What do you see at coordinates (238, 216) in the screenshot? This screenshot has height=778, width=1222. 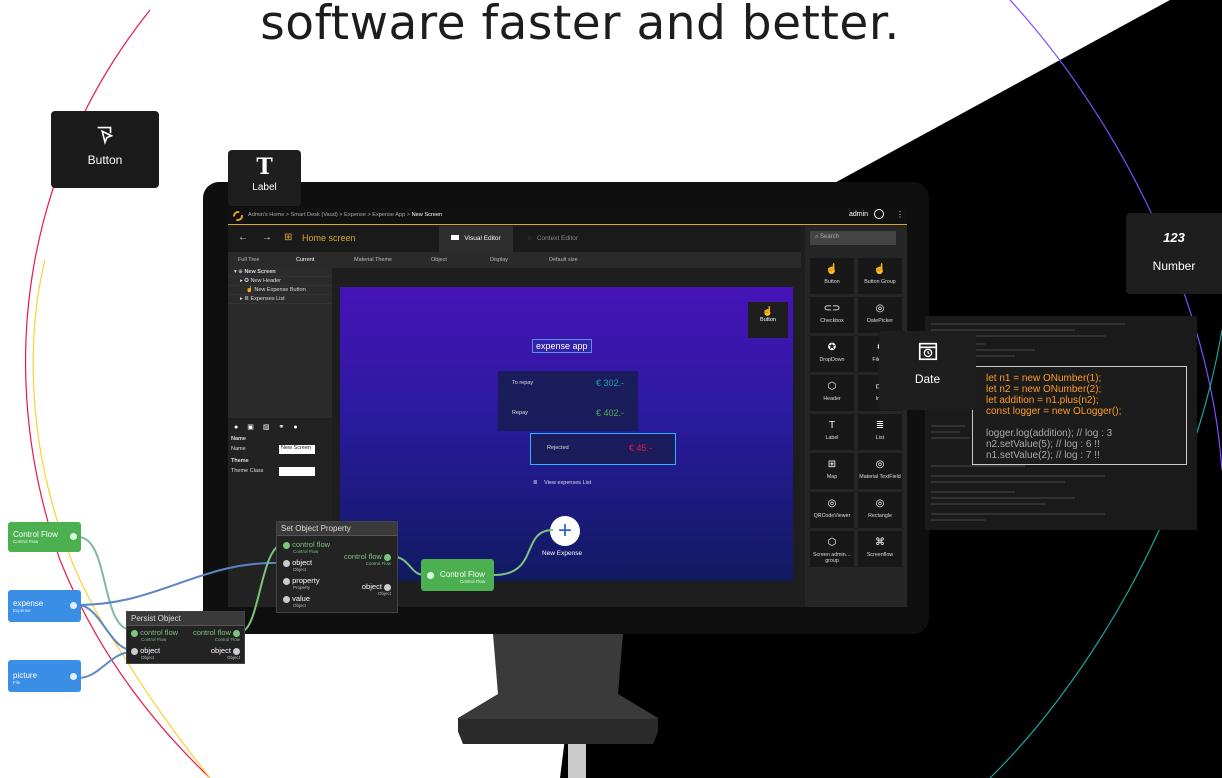 I see `app-logo-icon` at bounding box center [238, 216].